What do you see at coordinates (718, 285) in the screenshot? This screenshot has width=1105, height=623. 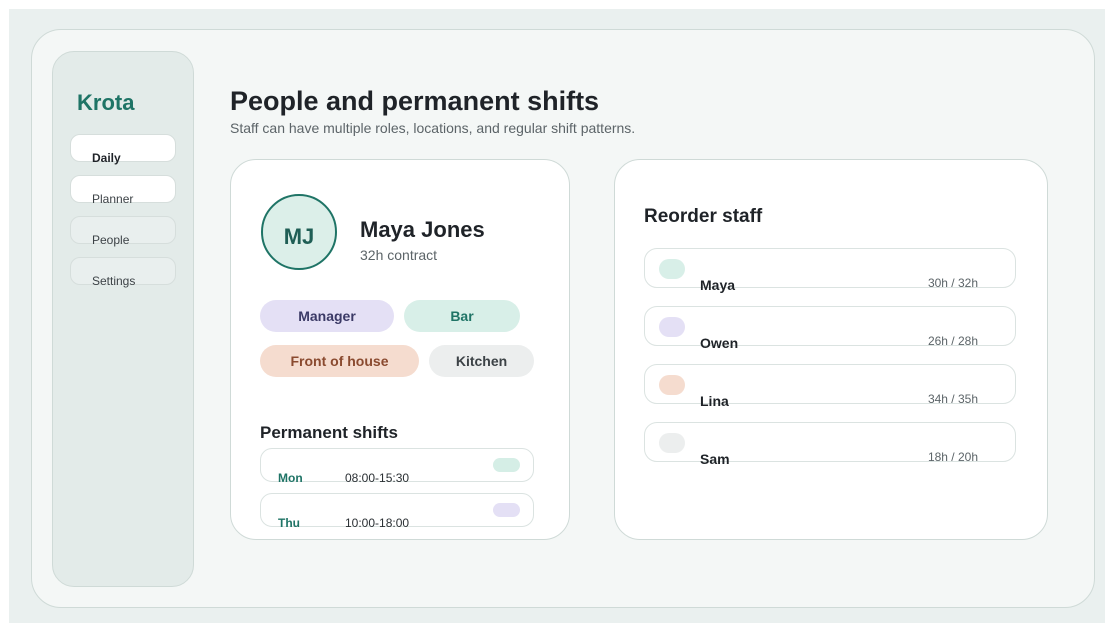 I see `staff-name: Maya` at bounding box center [718, 285].